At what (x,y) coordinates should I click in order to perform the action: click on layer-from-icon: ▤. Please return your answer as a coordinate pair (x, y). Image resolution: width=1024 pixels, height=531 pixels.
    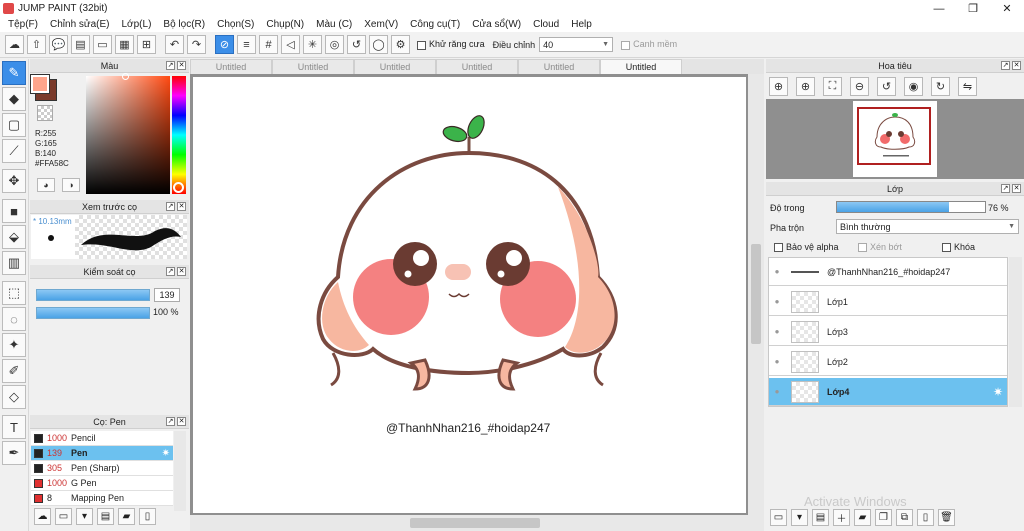
    Looking at the image, I should click on (820, 517).